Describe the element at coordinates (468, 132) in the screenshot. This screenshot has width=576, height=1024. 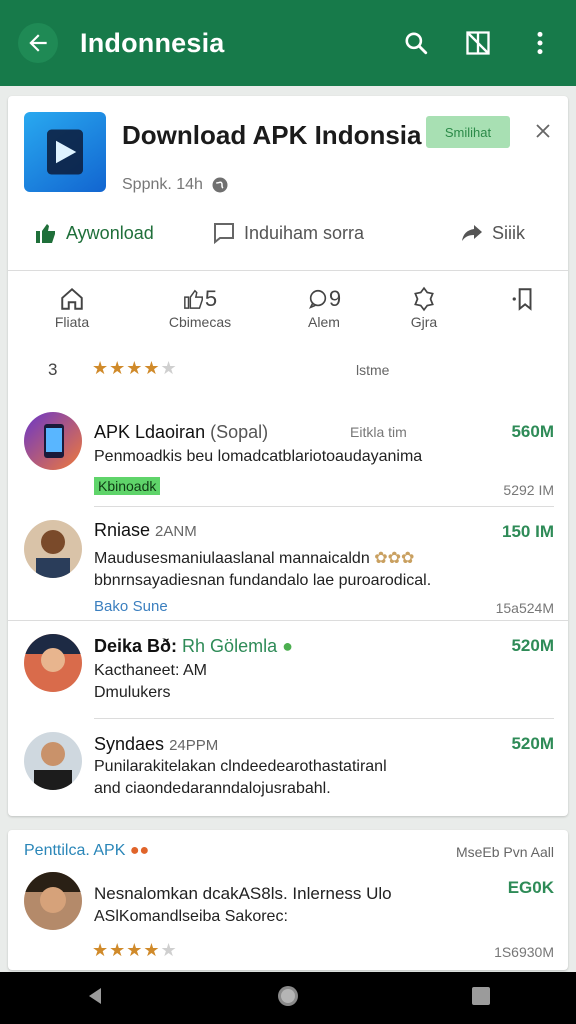
I see `status-badge: Smilihat` at that location.